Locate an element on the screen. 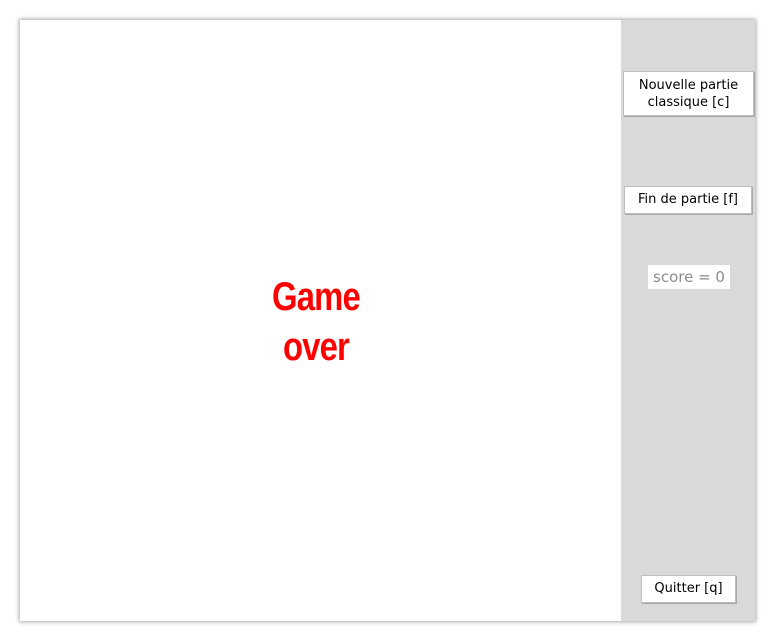 This screenshot has height=642, width=775. game-over-line-1: Game is located at coordinates (316, 297).